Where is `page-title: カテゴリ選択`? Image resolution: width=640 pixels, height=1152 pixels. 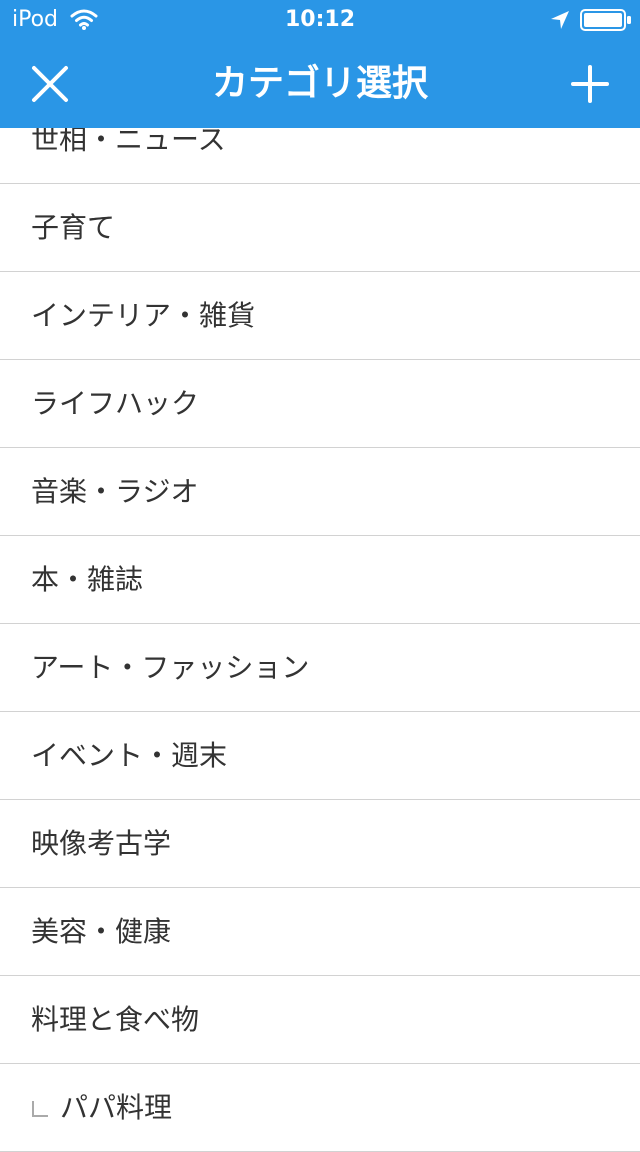 page-title: カテゴリ選択 is located at coordinates (319, 83).